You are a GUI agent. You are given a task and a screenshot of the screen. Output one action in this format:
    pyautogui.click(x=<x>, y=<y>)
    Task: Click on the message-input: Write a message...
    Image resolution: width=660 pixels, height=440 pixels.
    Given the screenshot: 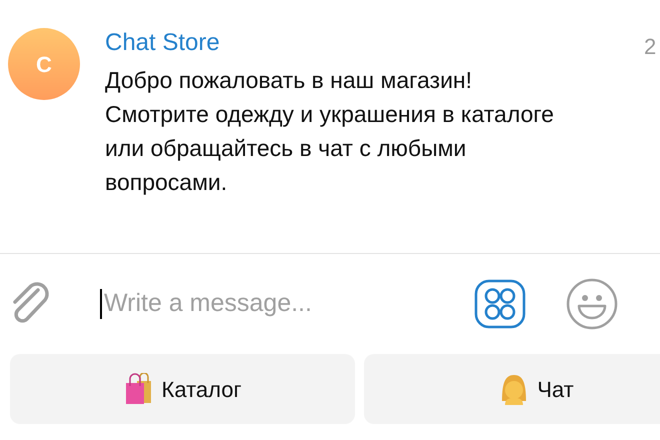 What is the action you would take?
    pyautogui.click(x=288, y=304)
    